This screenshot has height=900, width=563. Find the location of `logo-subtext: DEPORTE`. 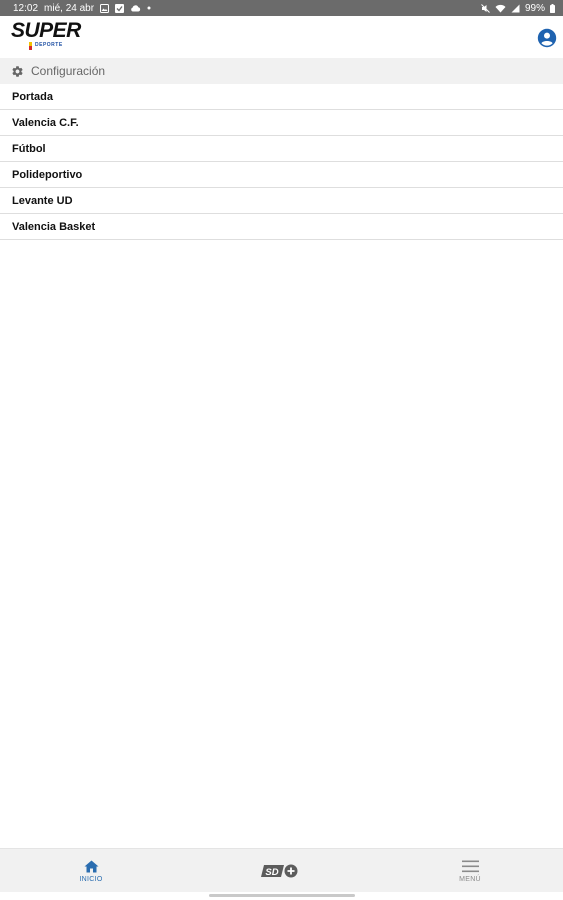

logo-subtext: DEPORTE is located at coordinates (49, 45).